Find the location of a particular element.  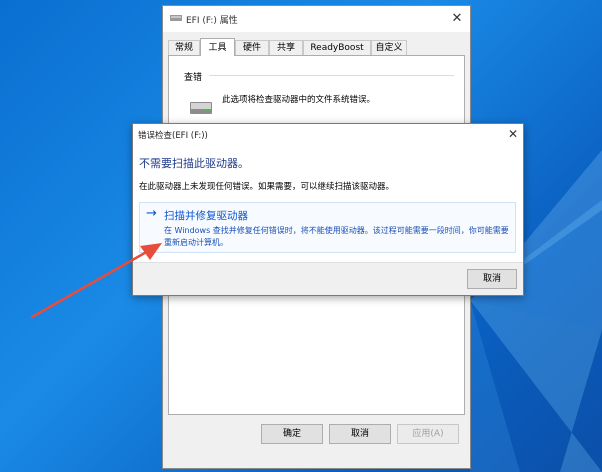

dialog-footer-divider is located at coordinates (328, 262).